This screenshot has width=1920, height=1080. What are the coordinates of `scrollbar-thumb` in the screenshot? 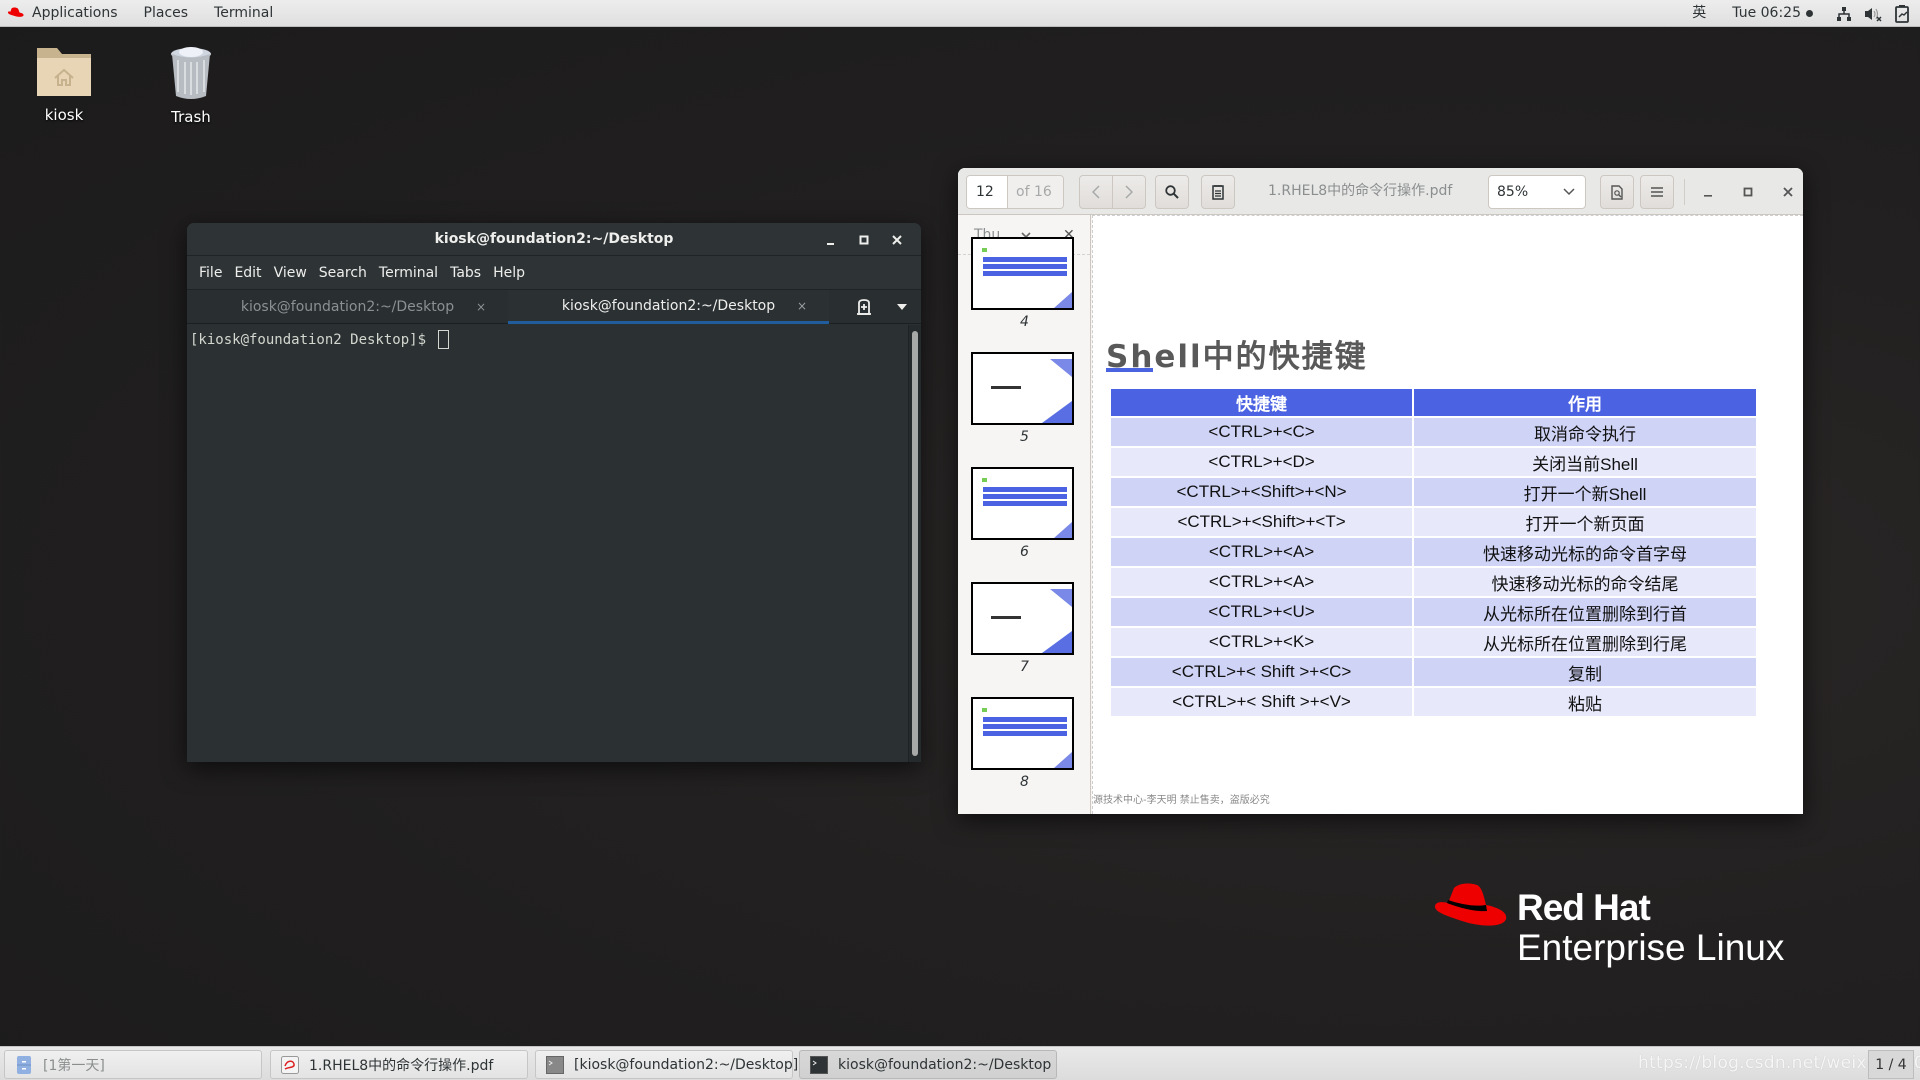 It's located at (915, 543).